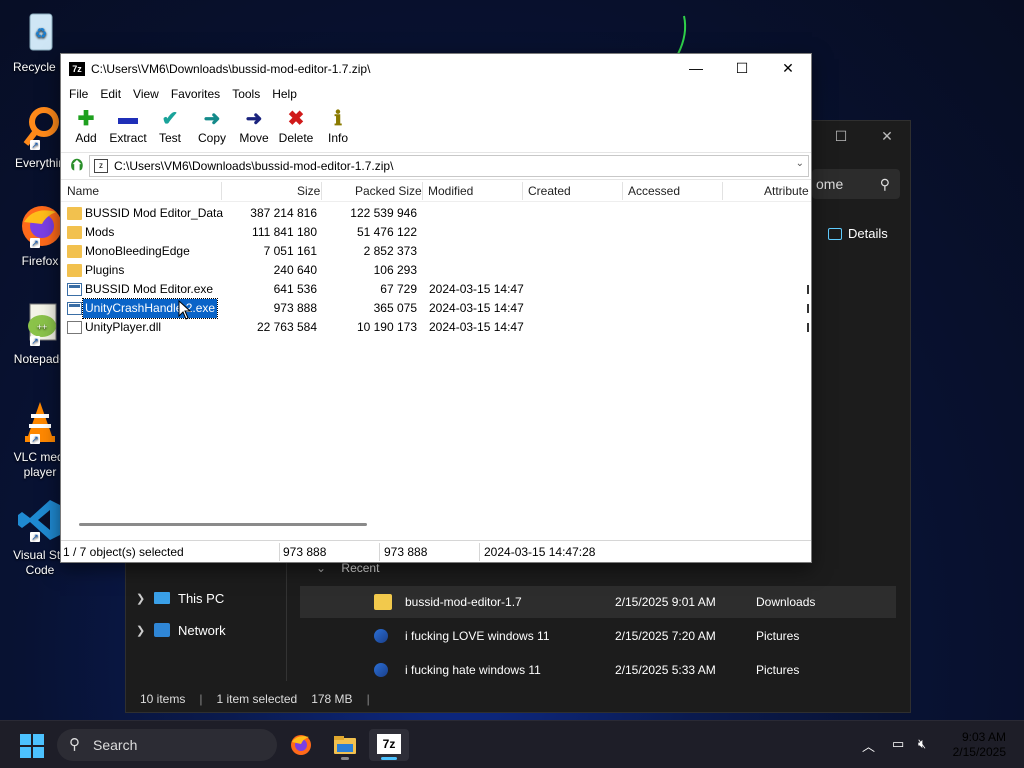 The width and height of the screenshot is (1024, 768). What do you see at coordinates (389, 745) in the screenshot?
I see `taskbar-app-7zip: 7z` at bounding box center [389, 745].